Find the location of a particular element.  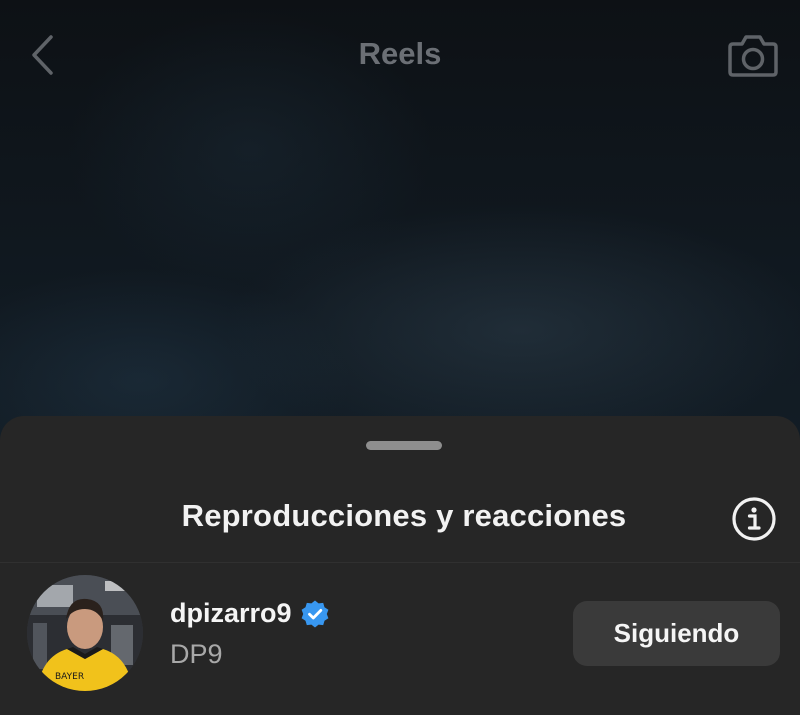

following-button: Siguiendo is located at coordinates (676, 633).